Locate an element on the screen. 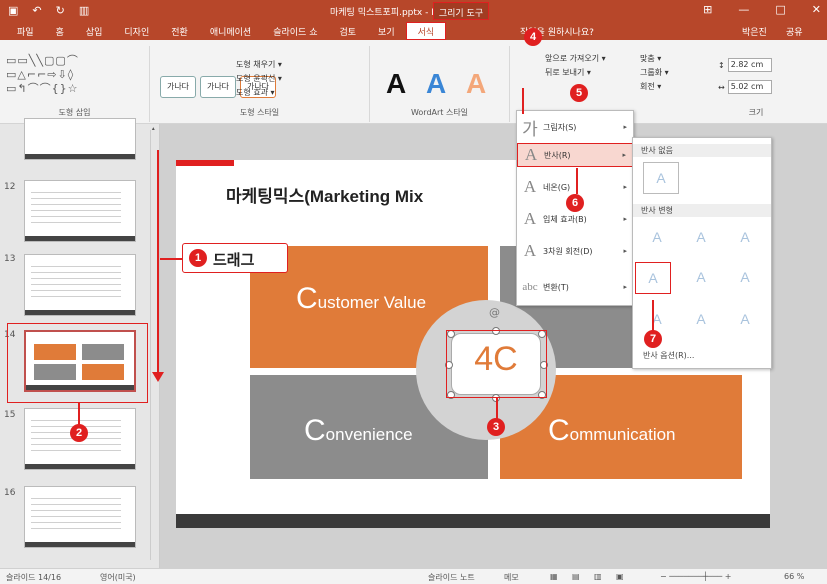 The width and height of the screenshot is (827, 584). 3d-rotation-icon: A is located at coordinates (530, 250).